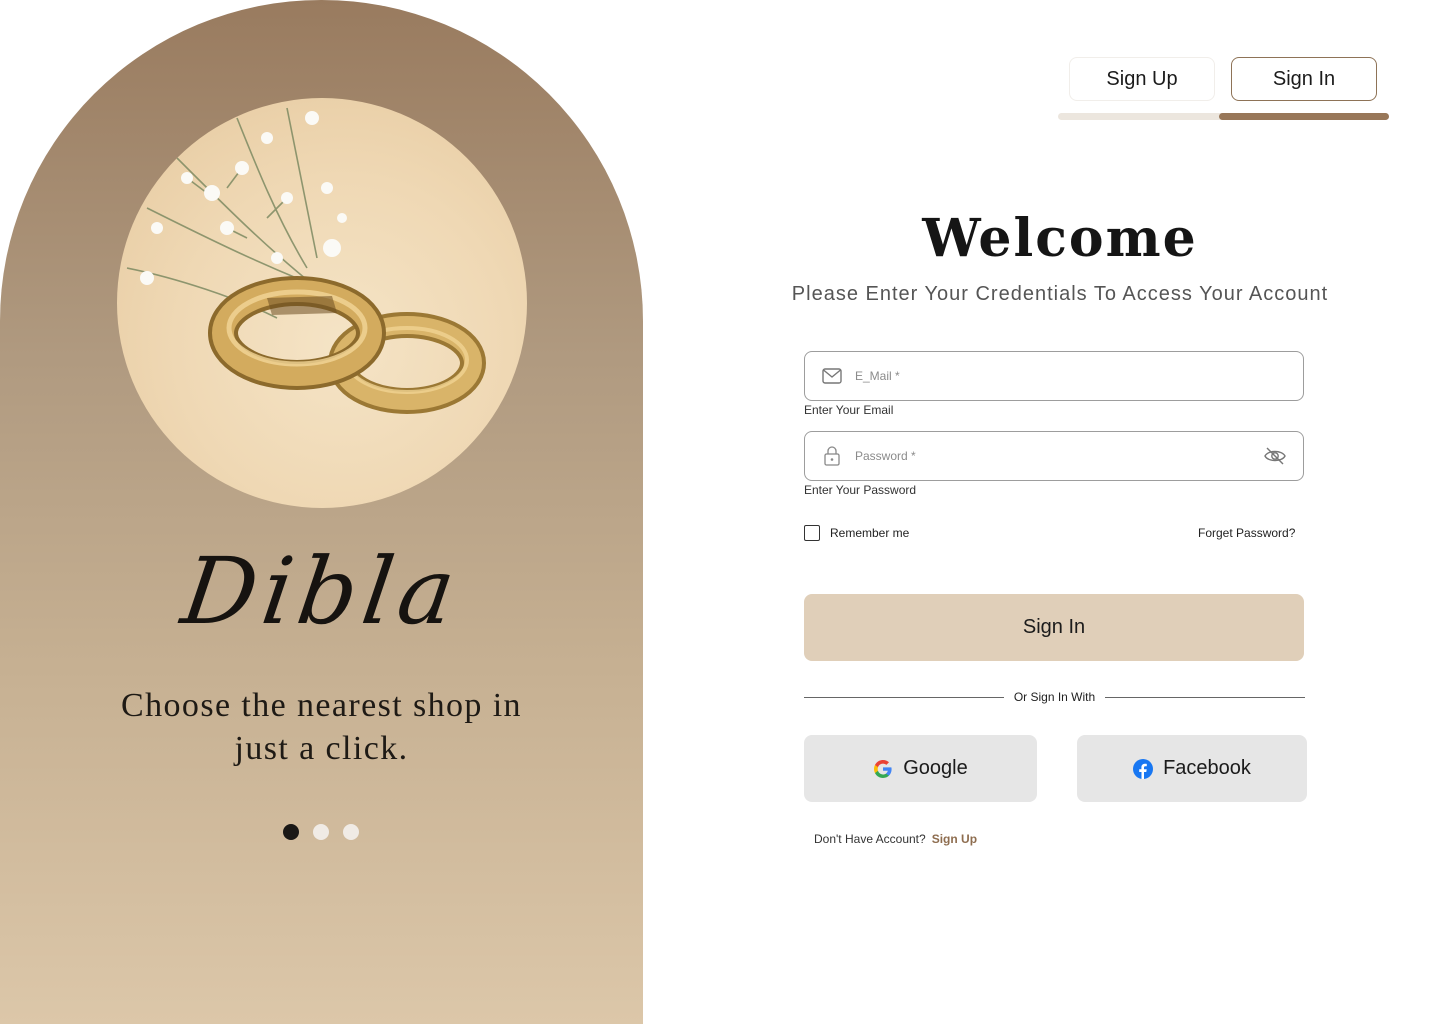 This screenshot has height=1024, width=1440. Describe the element at coordinates (1246, 533) in the screenshot. I see `forgot-password-link: Forget Password?` at that location.